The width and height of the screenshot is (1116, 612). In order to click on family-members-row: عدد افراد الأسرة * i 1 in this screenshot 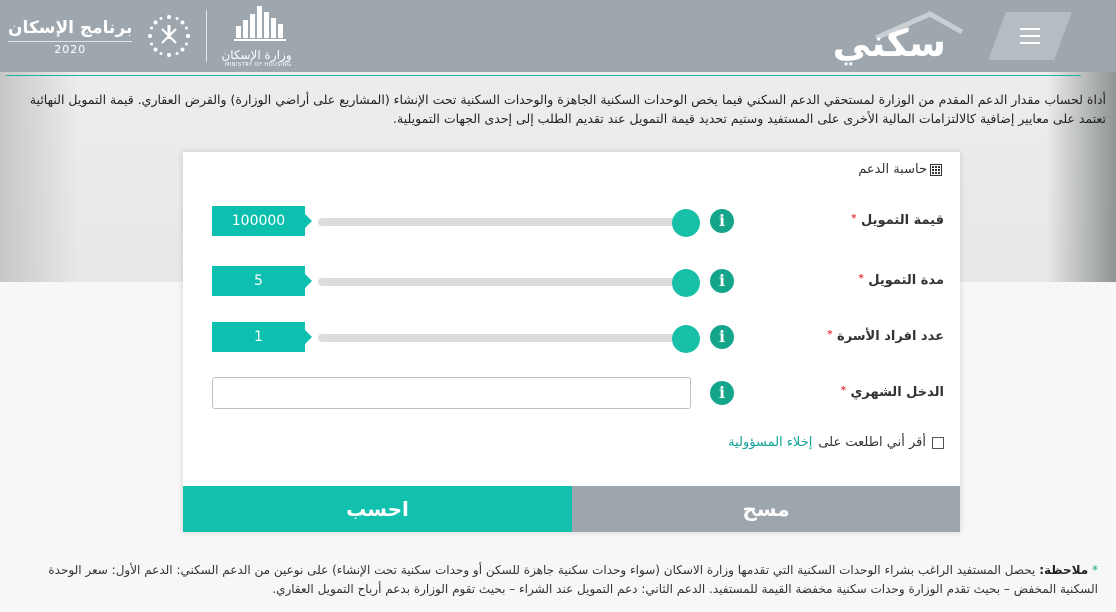, I will do `click(571, 338)`.